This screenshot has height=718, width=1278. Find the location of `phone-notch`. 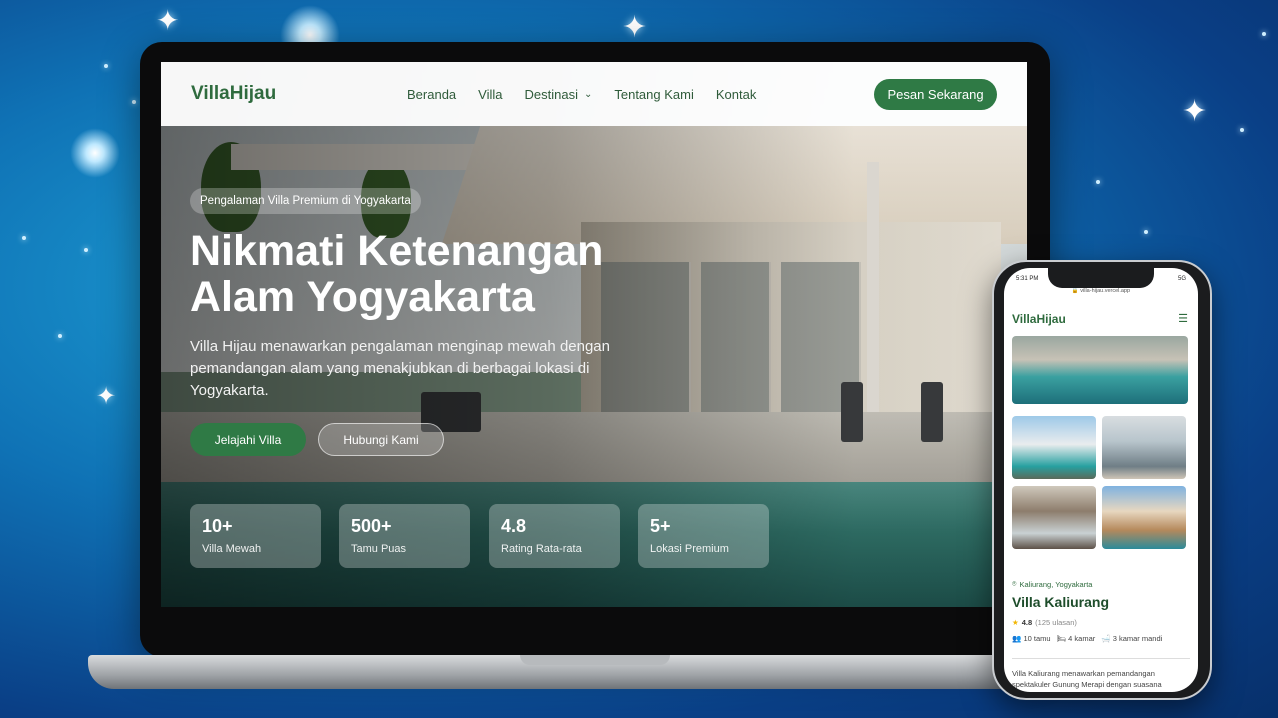

phone-notch is located at coordinates (1101, 278).